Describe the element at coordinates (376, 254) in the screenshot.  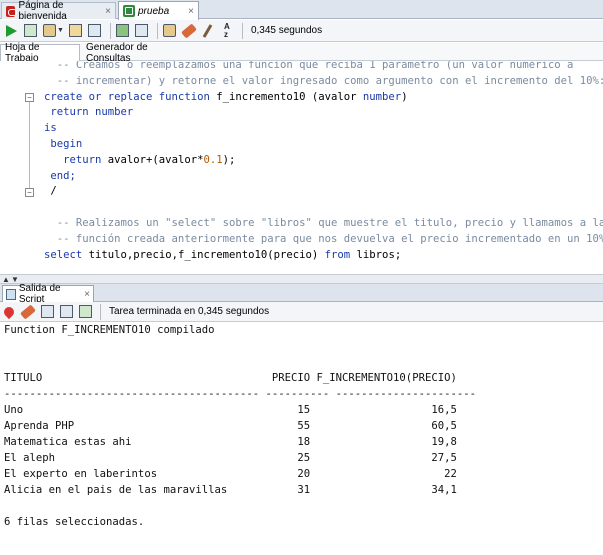
I see `code-token: libros;` at that location.